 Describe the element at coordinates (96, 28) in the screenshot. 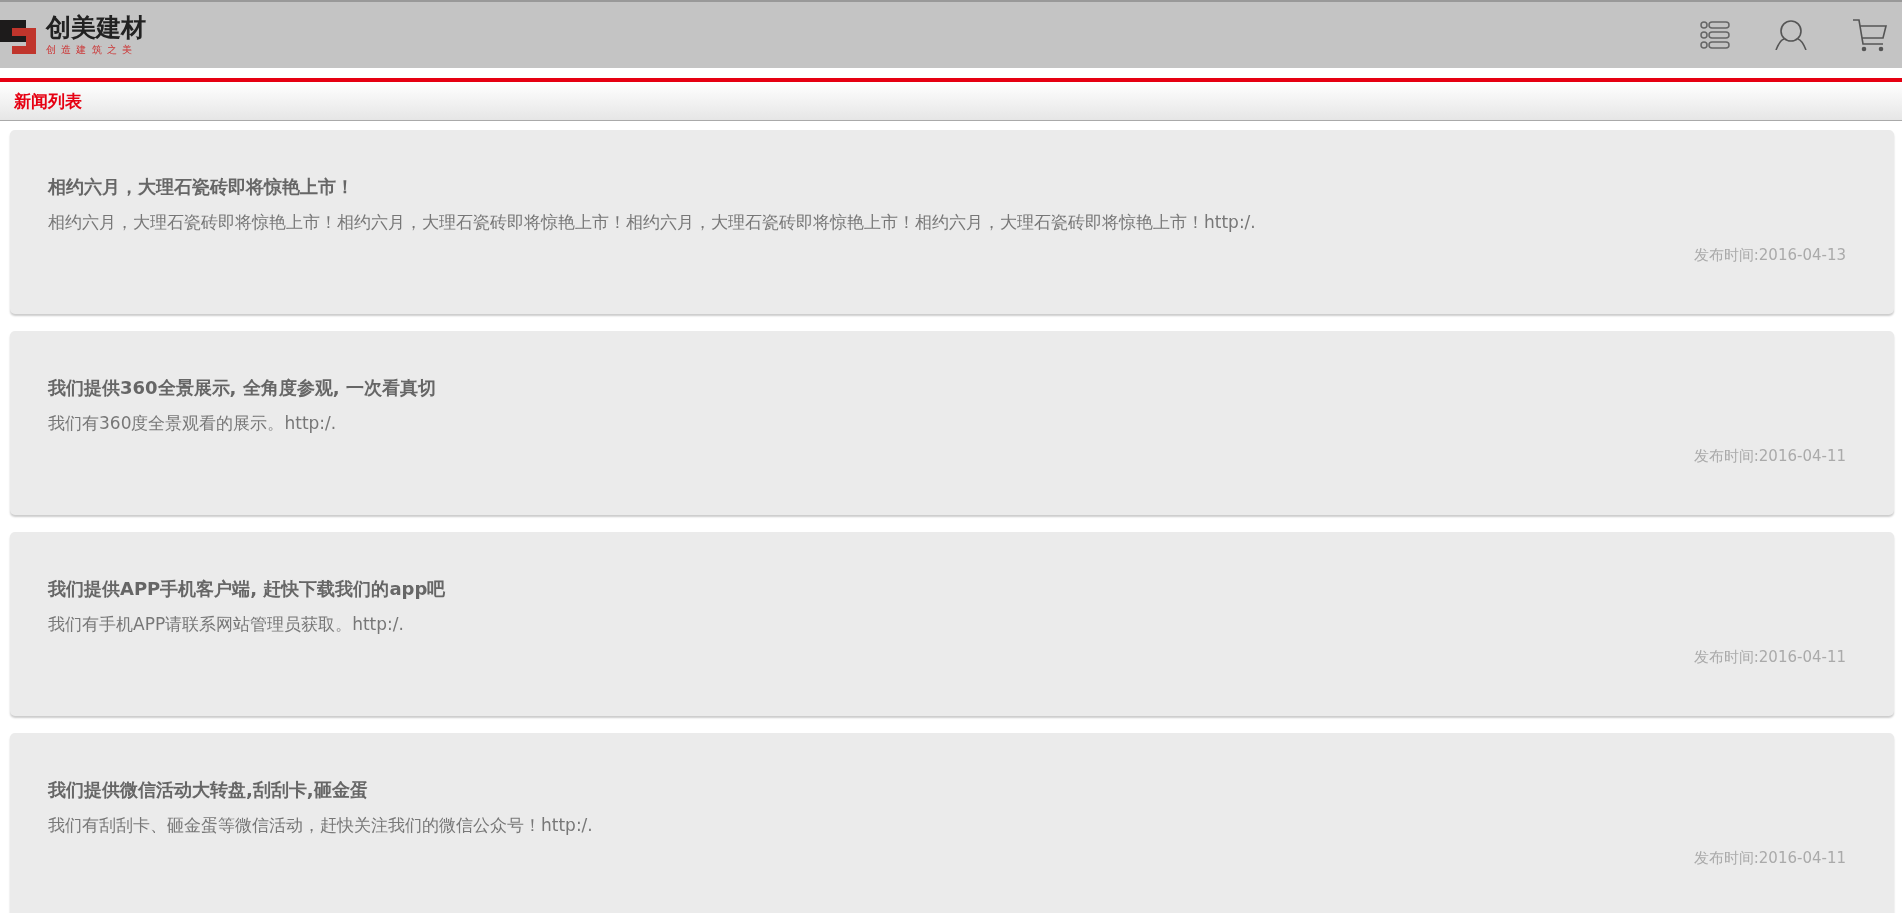

I see `logo-name: 创美建材` at that location.